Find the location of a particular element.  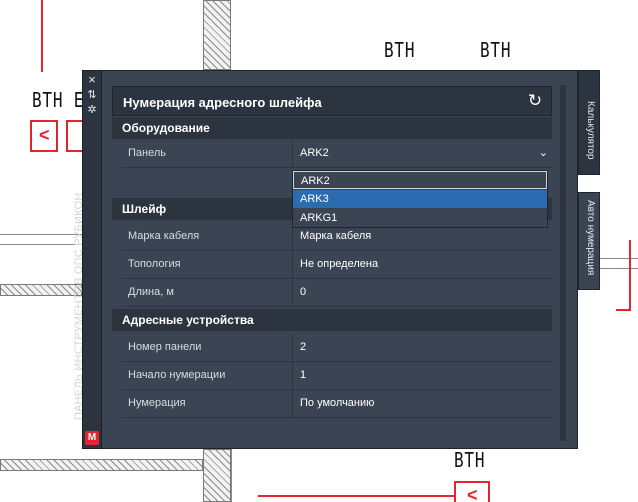

panel-title: Нумерация адресного шлейфа is located at coordinates (222, 102).